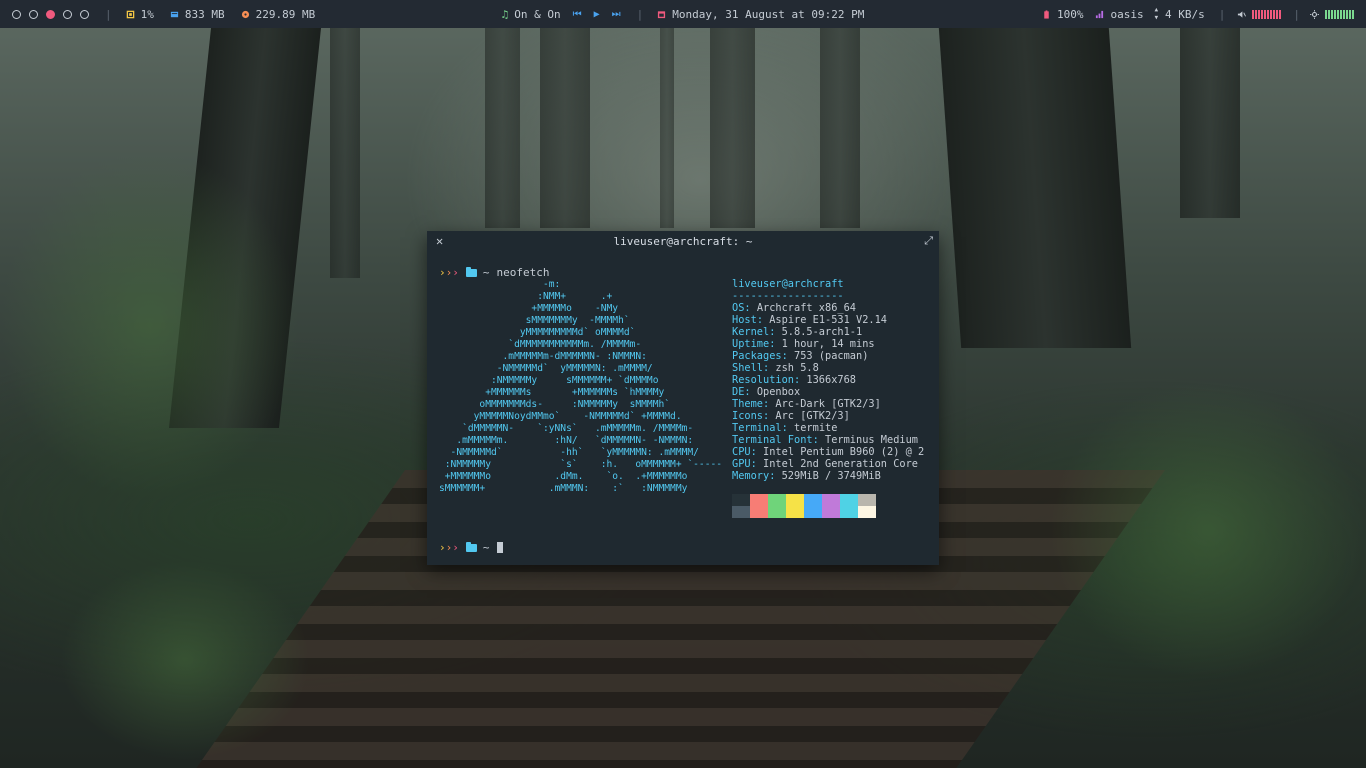  Describe the element at coordinates (828, 452) in the screenshot. I see `info-row: CPU: Intel Pentium B960 (2) @ 2` at that location.